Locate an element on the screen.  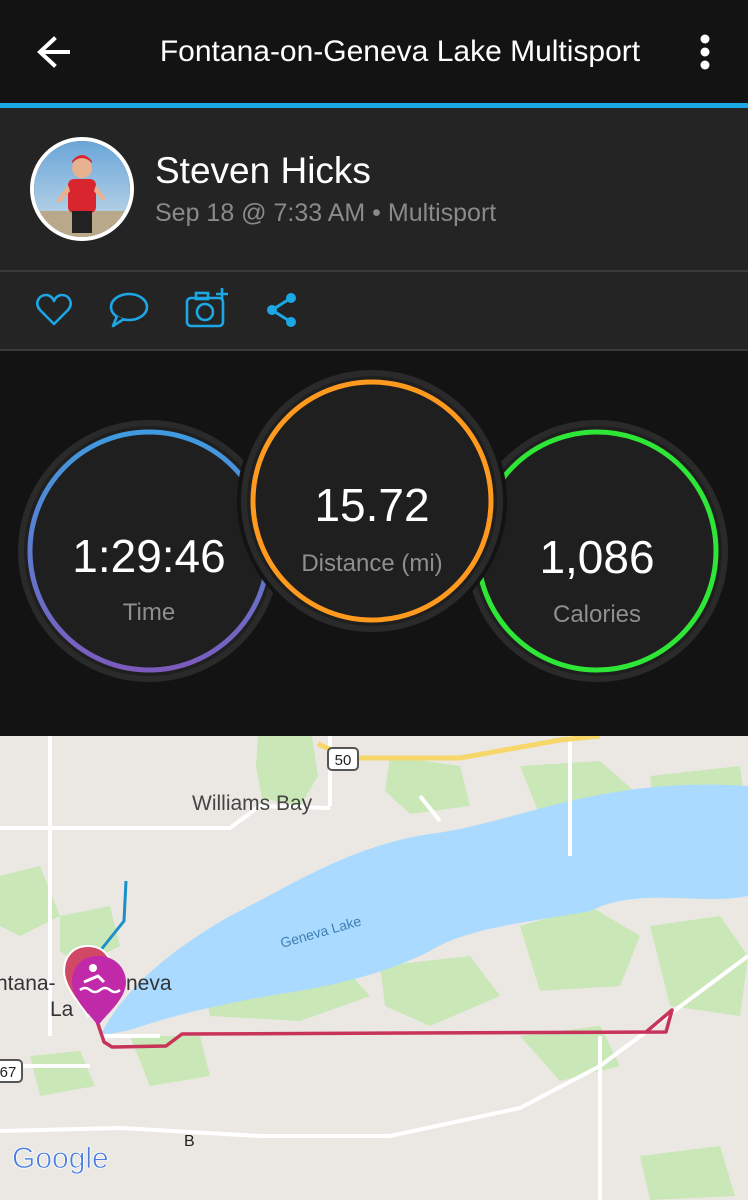
distance-stat: 15.72 Distance (mi) is located at coordinates (372, 501).